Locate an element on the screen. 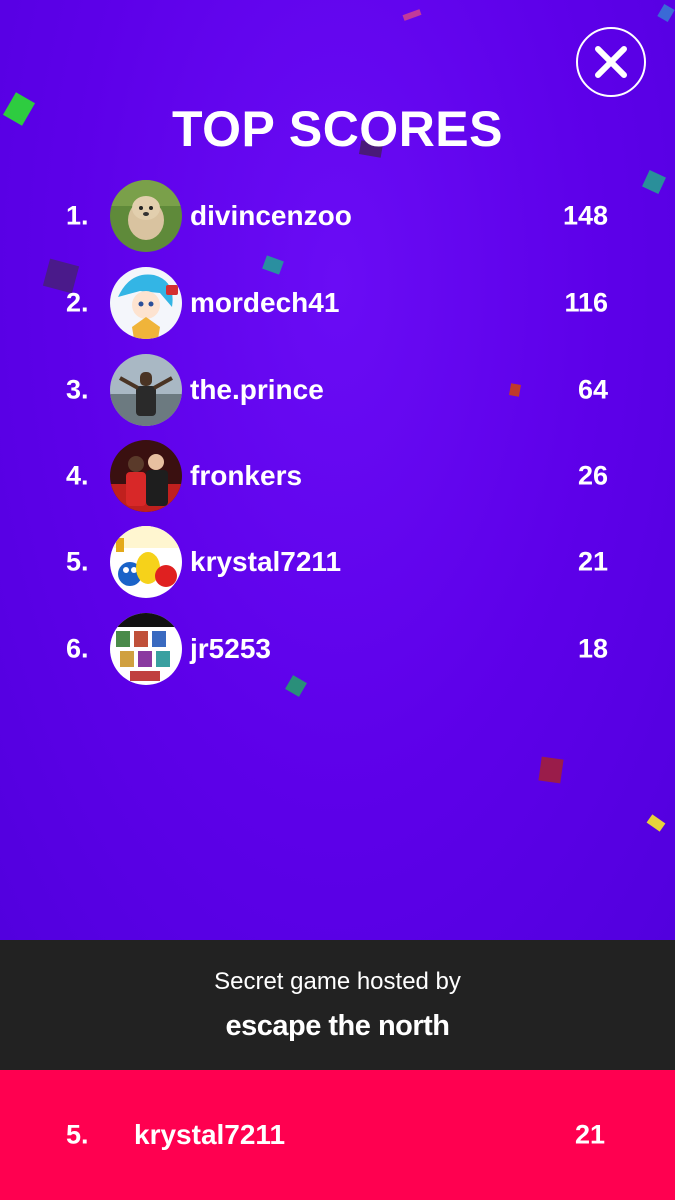  username: the.prince is located at coordinates (257, 389).